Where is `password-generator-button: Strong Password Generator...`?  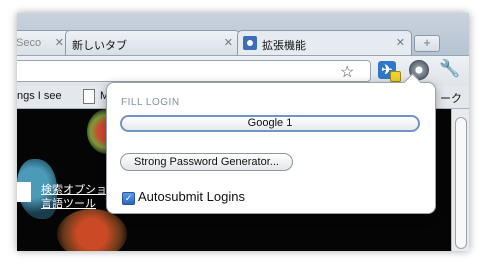 password-generator-button: Strong Password Generator... is located at coordinates (206, 162).